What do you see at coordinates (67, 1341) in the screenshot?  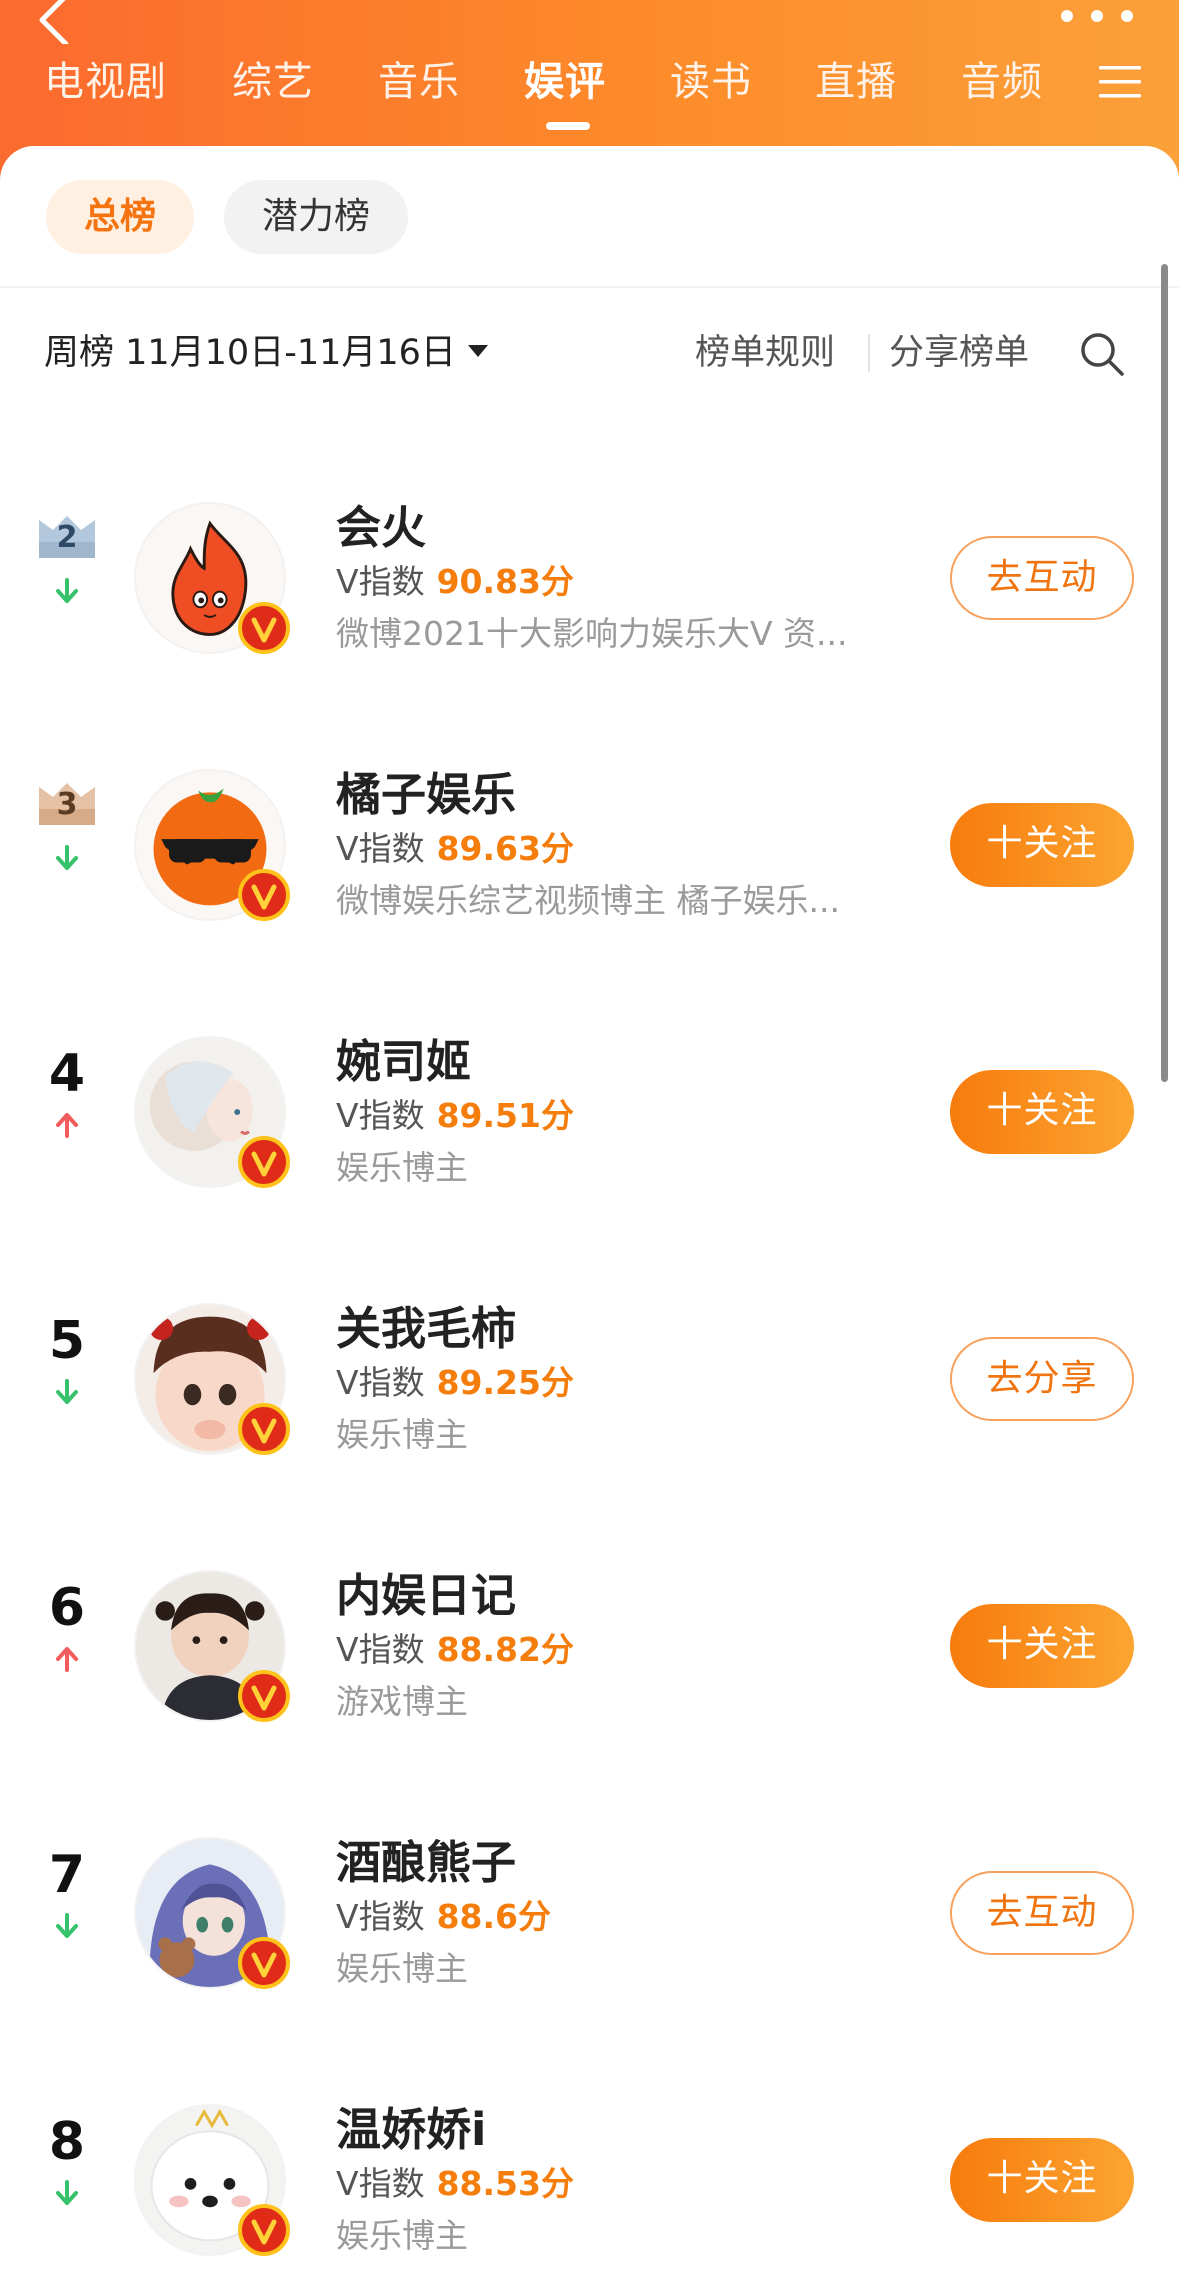 I see `rank-number: 5` at bounding box center [67, 1341].